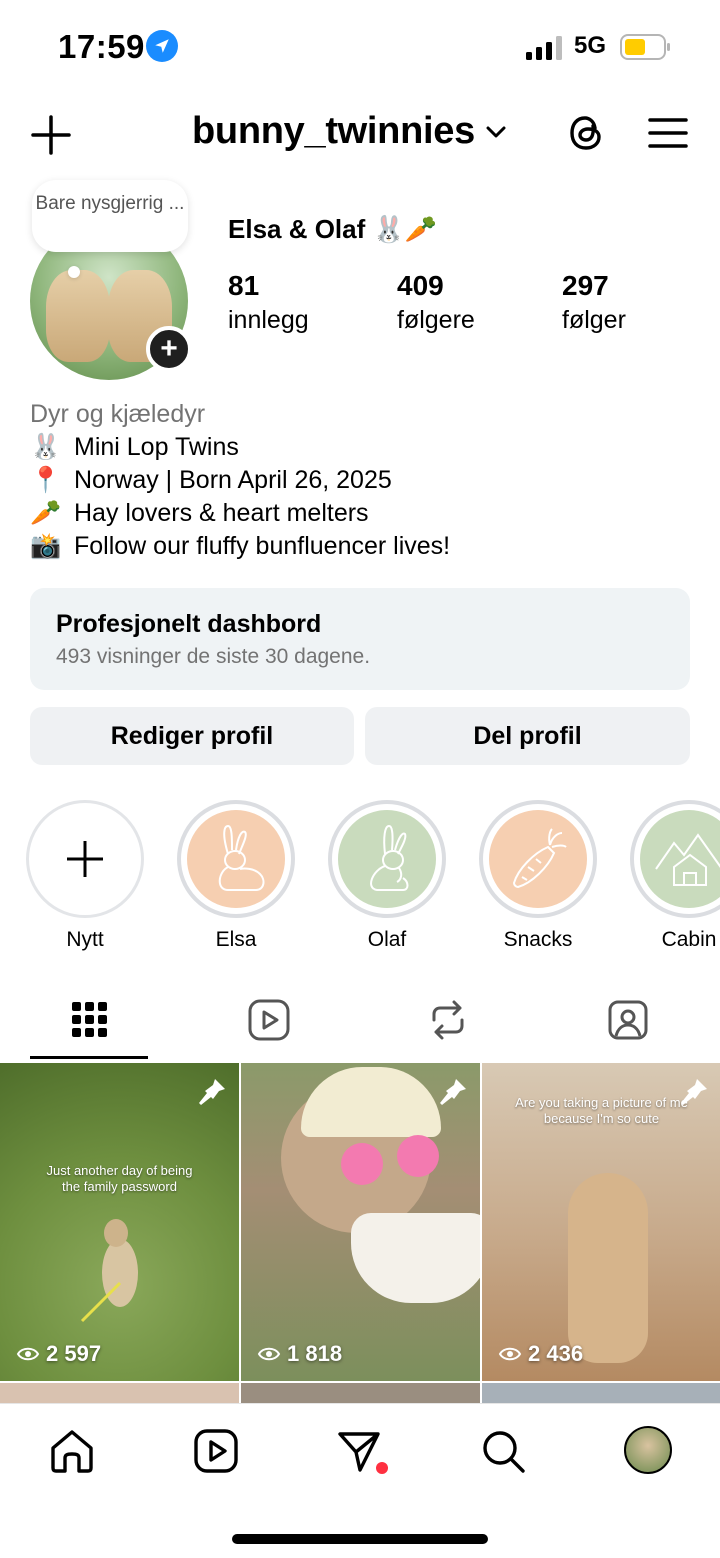 Image resolution: width=720 pixels, height=1558 pixels. I want to click on home-icon, so click(72, 1451).